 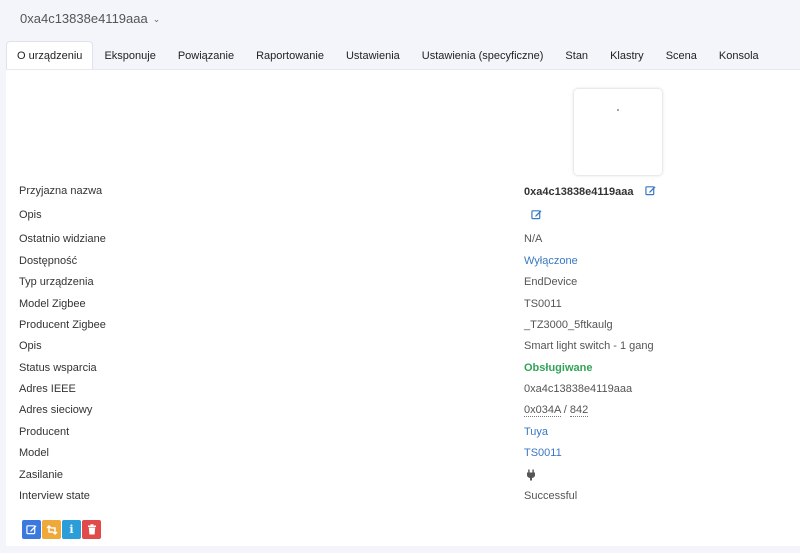 I want to click on device-title: 0xa4c13838e4119aaa, so click(x=84, y=18).